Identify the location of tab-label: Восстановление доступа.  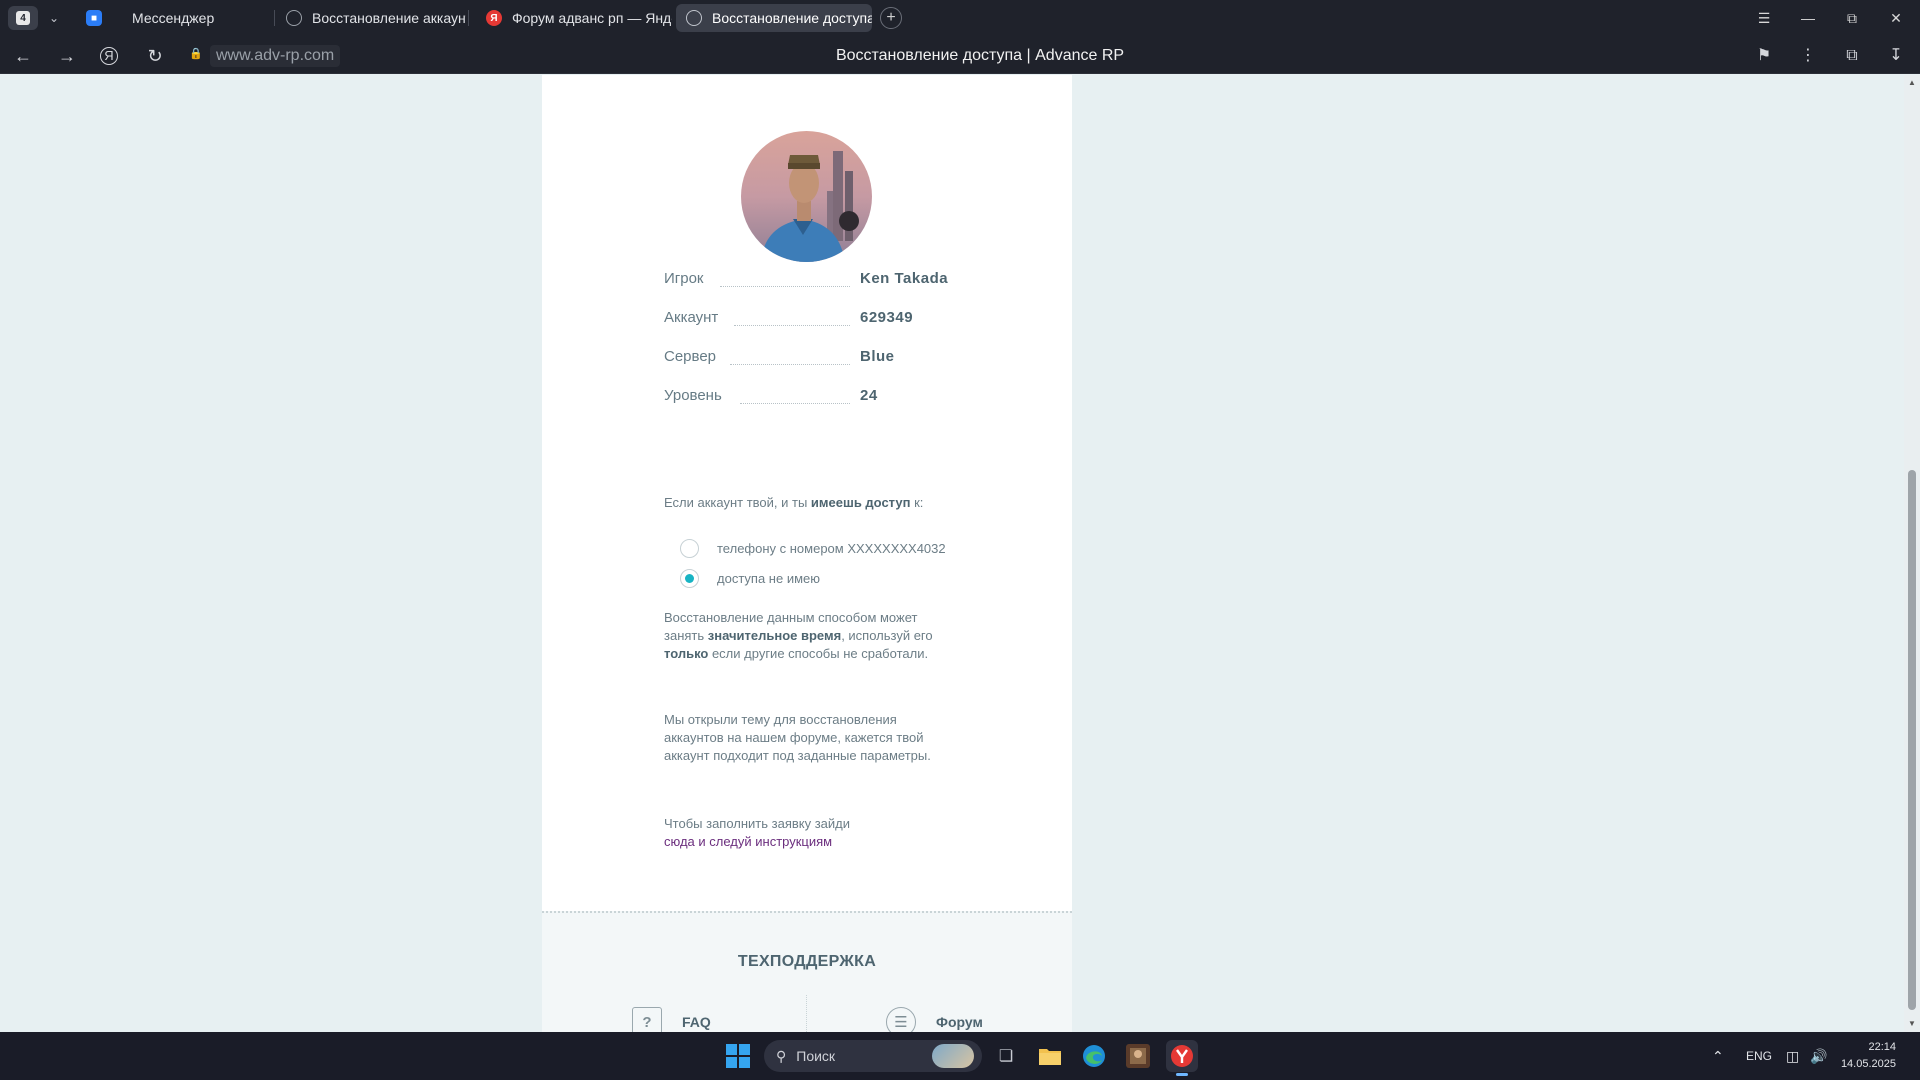
(792, 18).